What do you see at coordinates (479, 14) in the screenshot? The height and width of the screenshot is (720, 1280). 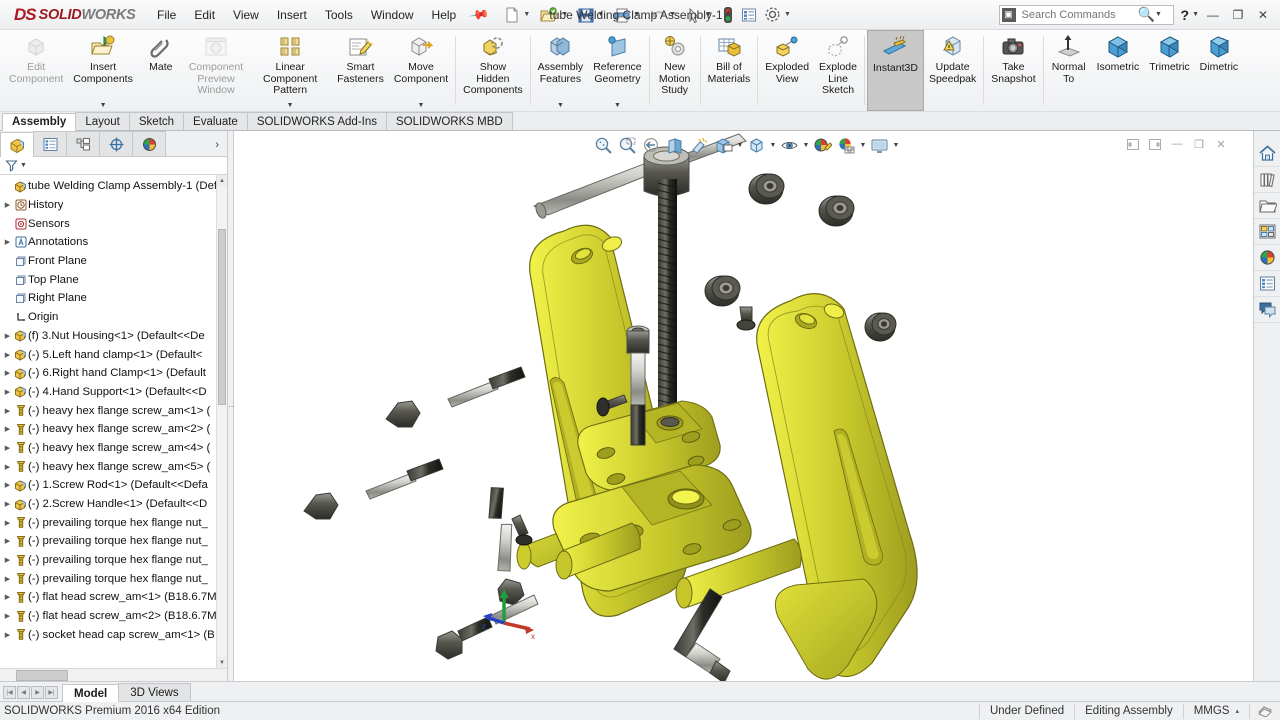 I see `pushpin-icon: 📌` at bounding box center [479, 14].